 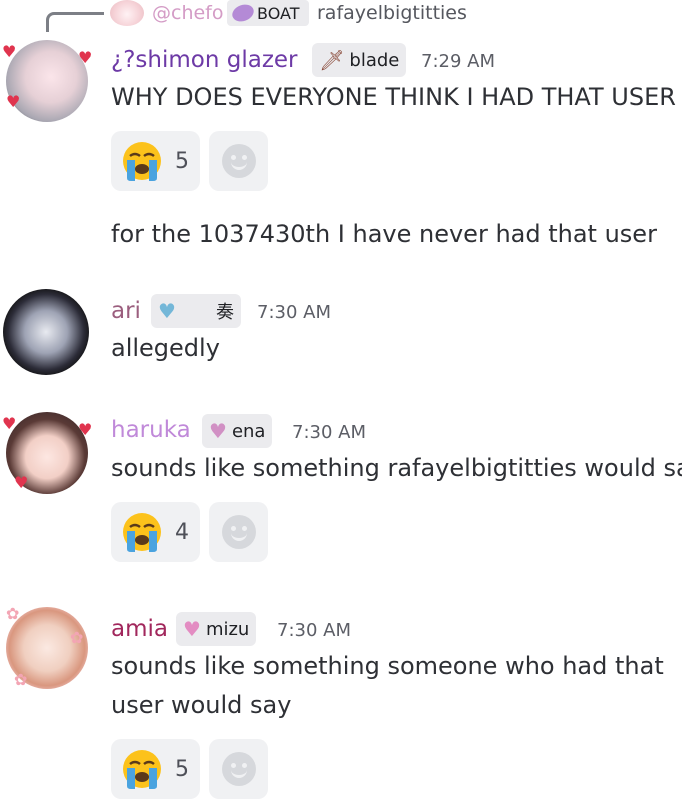 What do you see at coordinates (227, 629) in the screenshot?
I see `guild-tag-label: mizu` at bounding box center [227, 629].